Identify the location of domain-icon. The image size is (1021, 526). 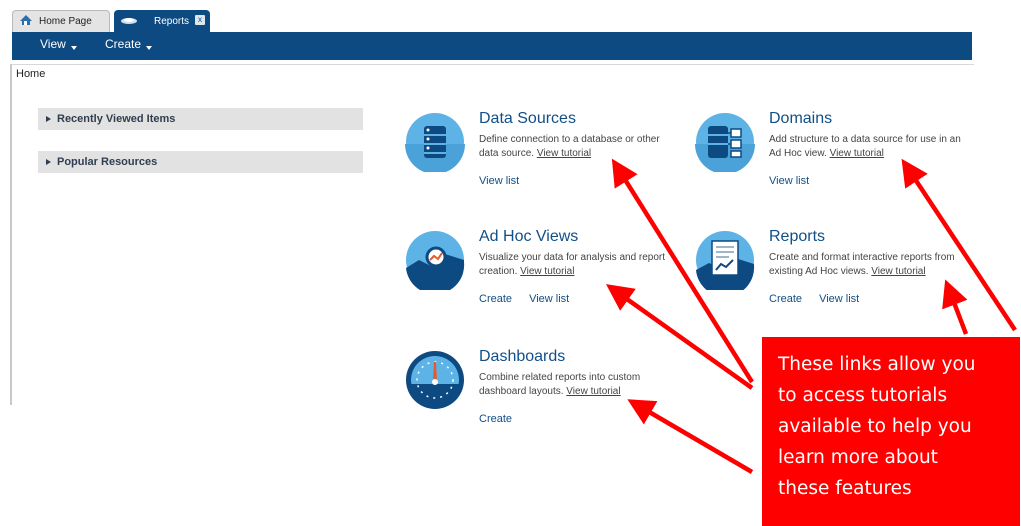
(725, 143).